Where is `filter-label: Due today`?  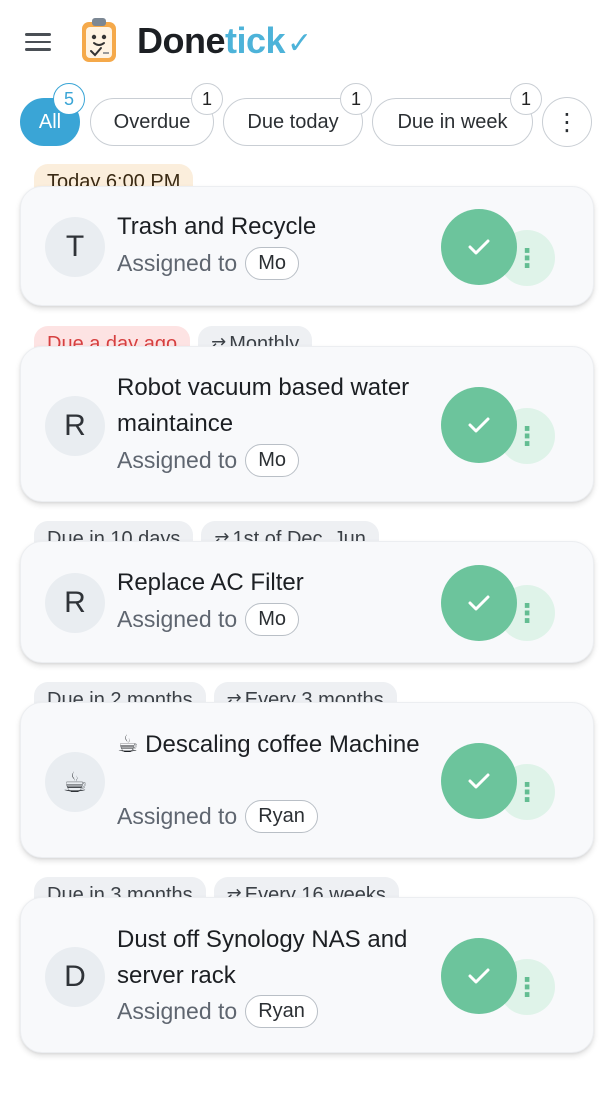
filter-label: Due today is located at coordinates (293, 121).